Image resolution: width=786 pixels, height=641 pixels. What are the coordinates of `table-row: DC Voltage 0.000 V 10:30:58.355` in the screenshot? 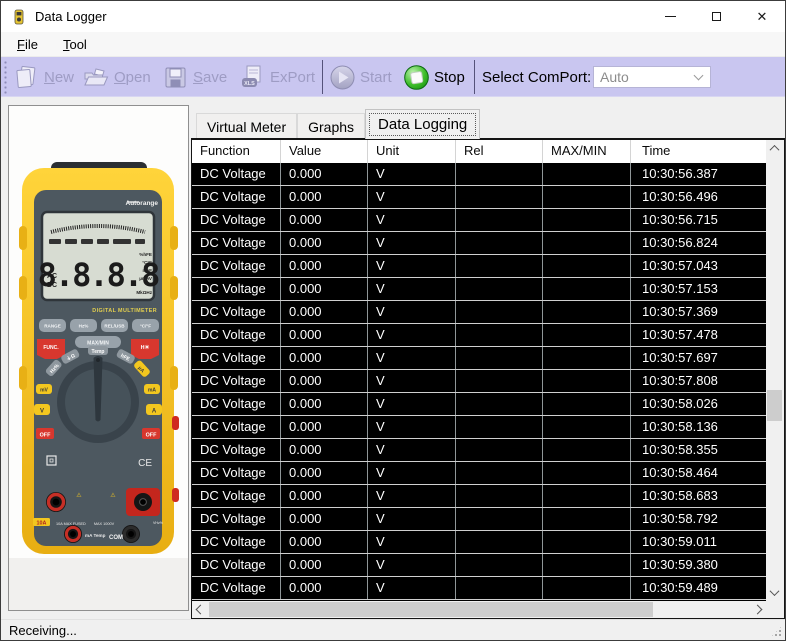 It's located at (479, 450).